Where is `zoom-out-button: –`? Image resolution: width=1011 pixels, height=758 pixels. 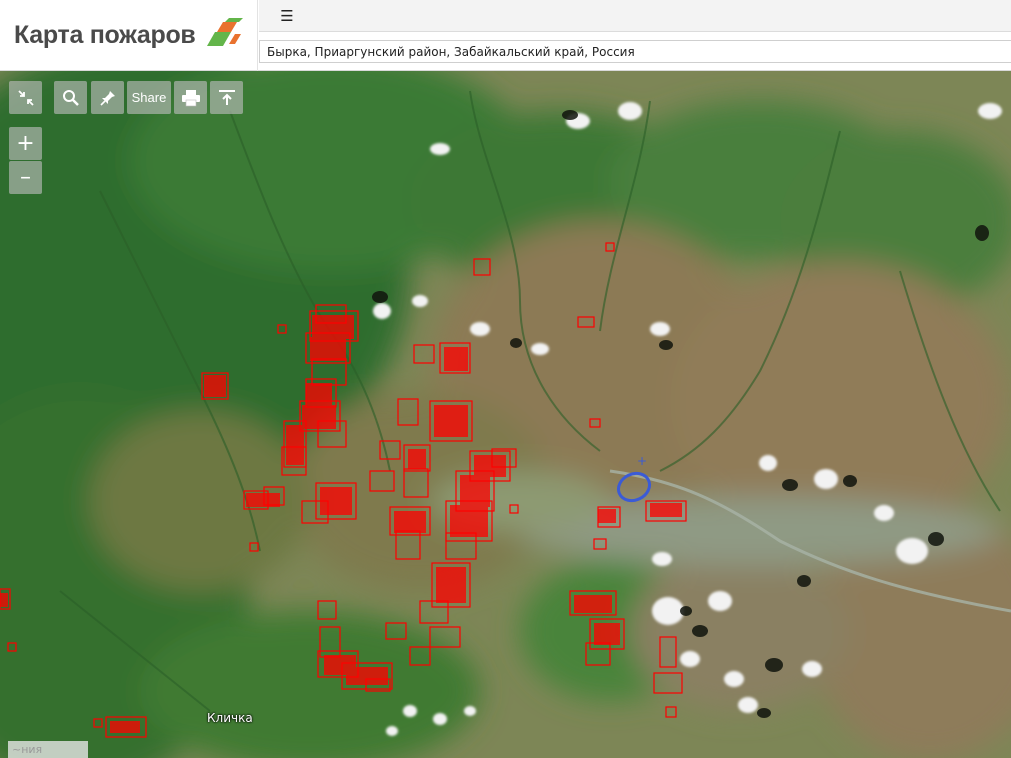
zoom-out-button: – is located at coordinates (25, 177).